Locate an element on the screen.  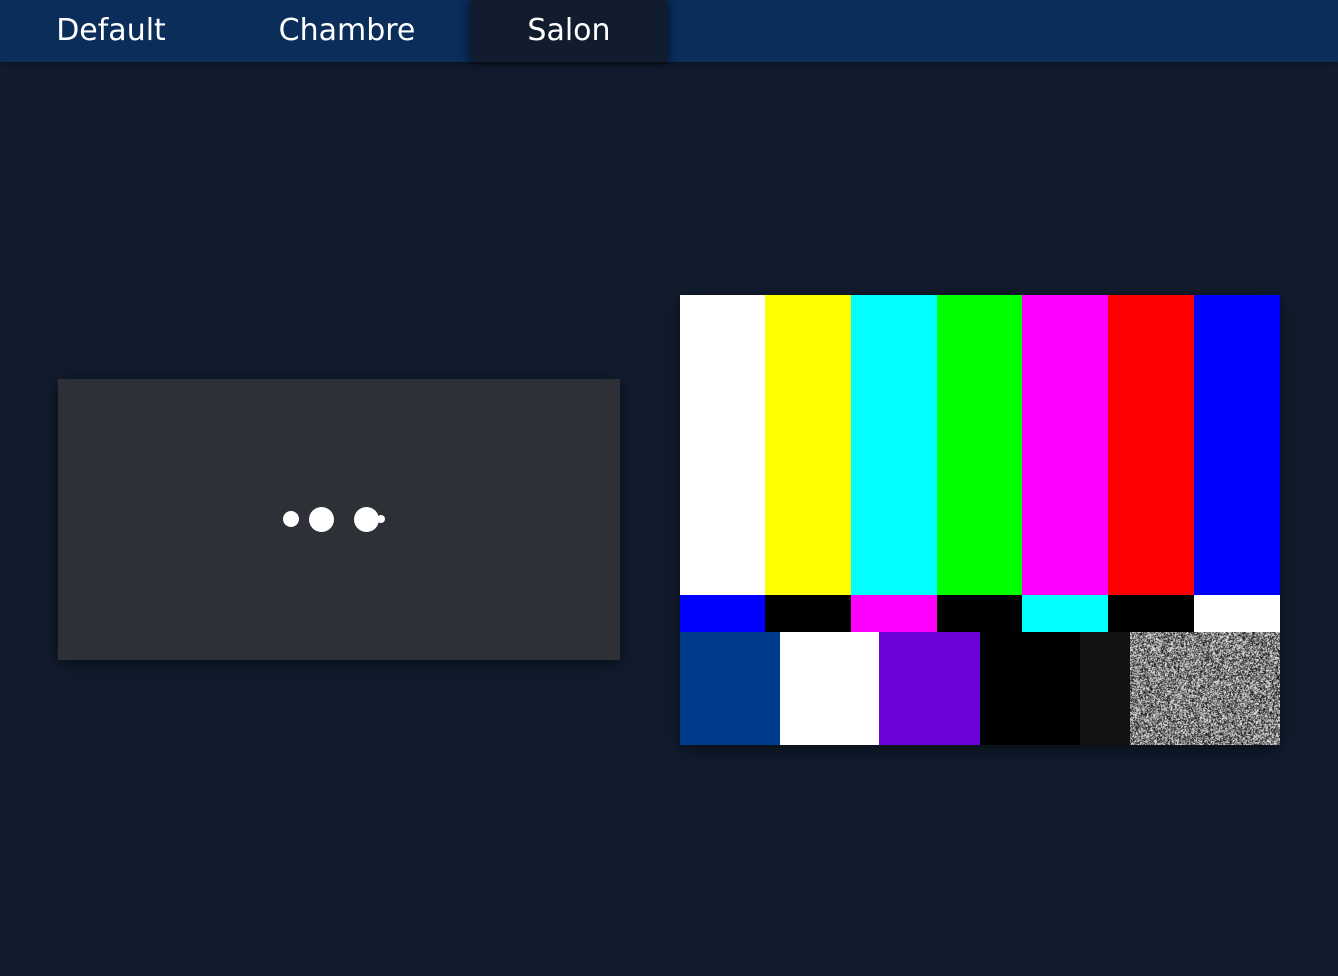
tab-default: Default is located at coordinates (111, 31).